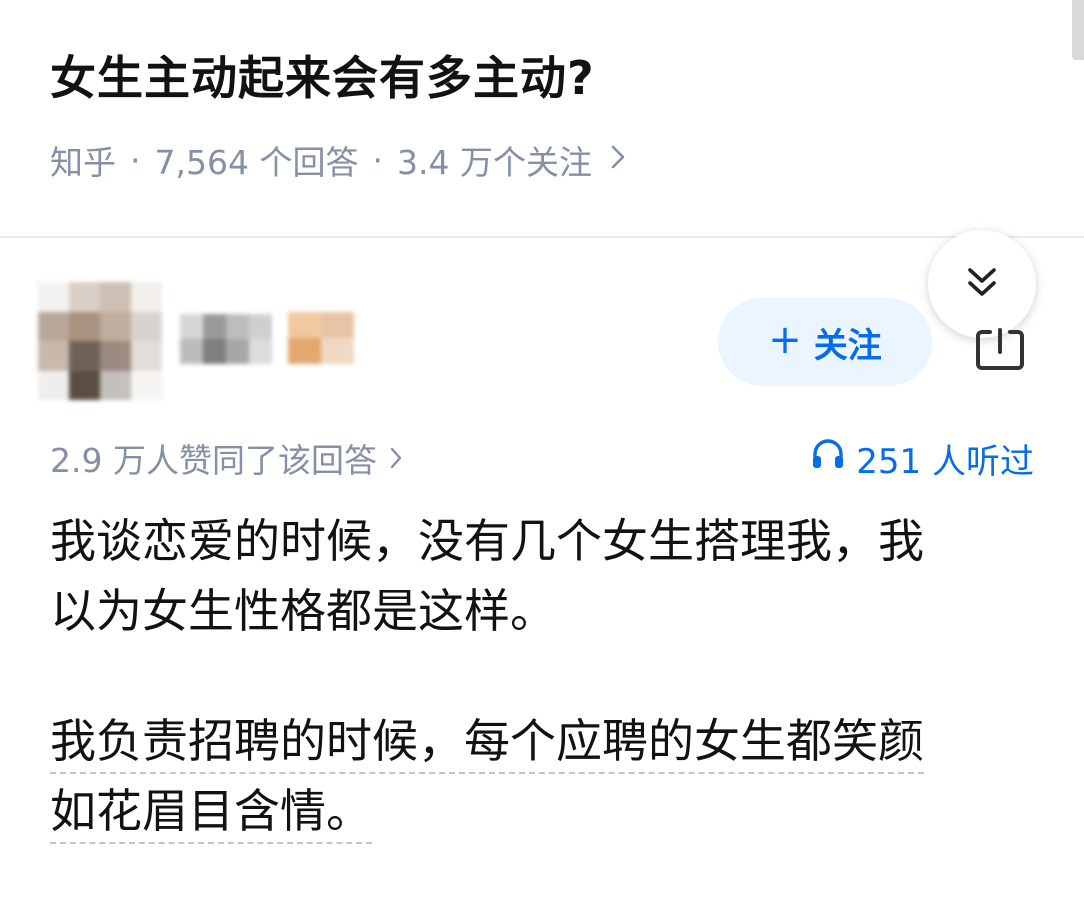  What do you see at coordinates (303, 611) in the screenshot?
I see `paragraph-line: 以为女生性格都是这样。` at bounding box center [303, 611].